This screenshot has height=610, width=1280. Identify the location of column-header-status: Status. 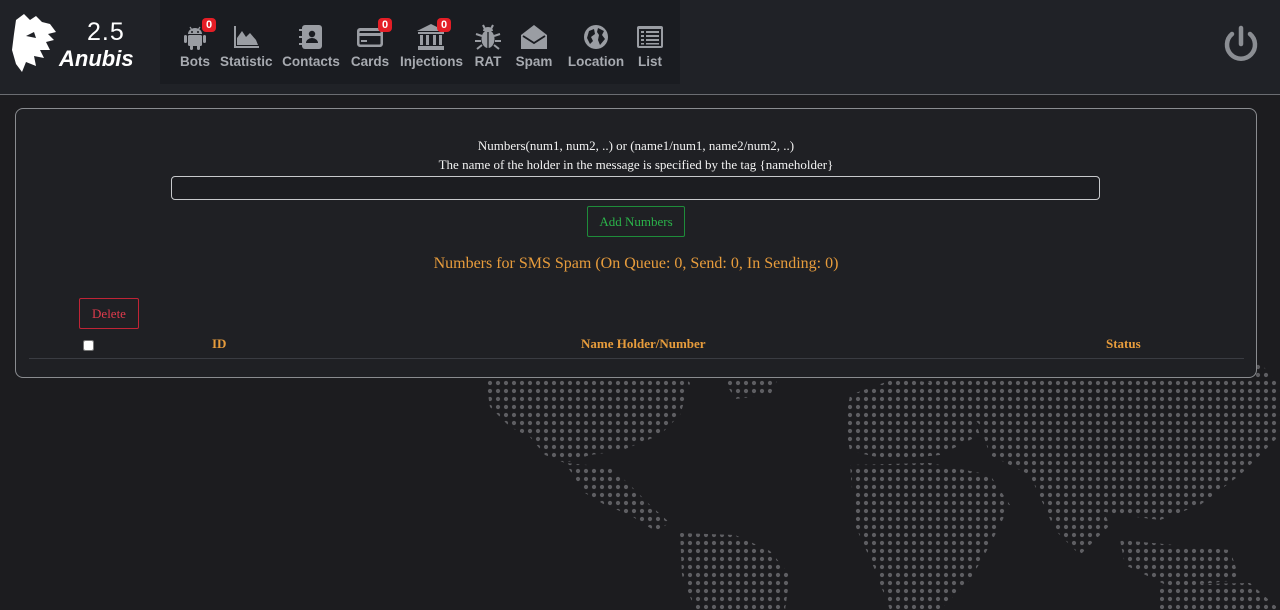
(1123, 344).